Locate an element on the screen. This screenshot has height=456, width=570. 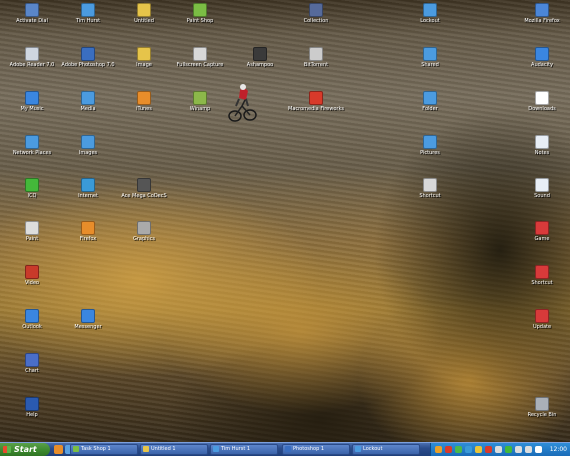
itunes-icon is located at coordinates (144, 98).